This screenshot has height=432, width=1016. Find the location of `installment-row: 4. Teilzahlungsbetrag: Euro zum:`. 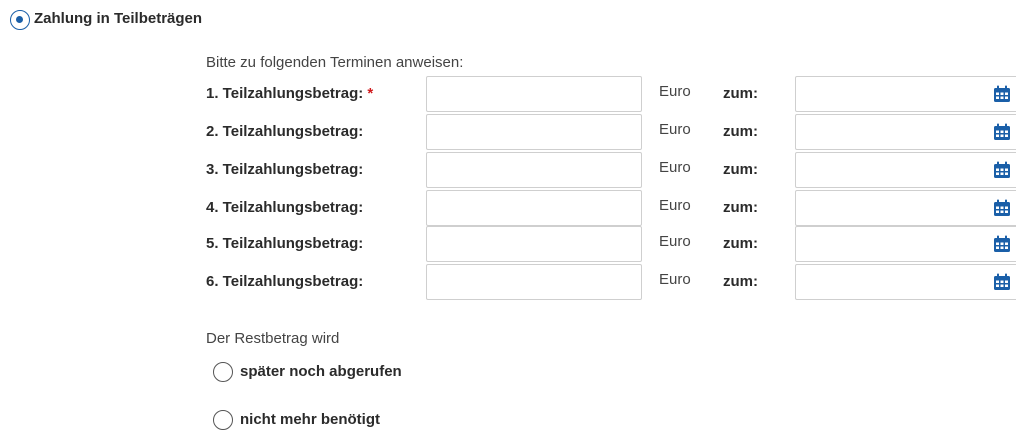

installment-row: 4. Teilzahlungsbetrag: Euro zum: is located at coordinates (508, 208).